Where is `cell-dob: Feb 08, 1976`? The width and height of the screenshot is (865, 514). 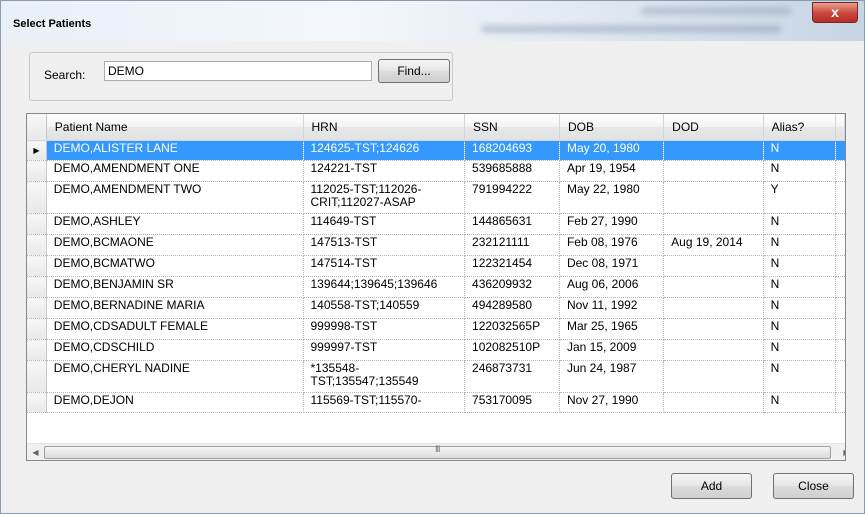
cell-dob: Feb 08, 1976 is located at coordinates (612, 245).